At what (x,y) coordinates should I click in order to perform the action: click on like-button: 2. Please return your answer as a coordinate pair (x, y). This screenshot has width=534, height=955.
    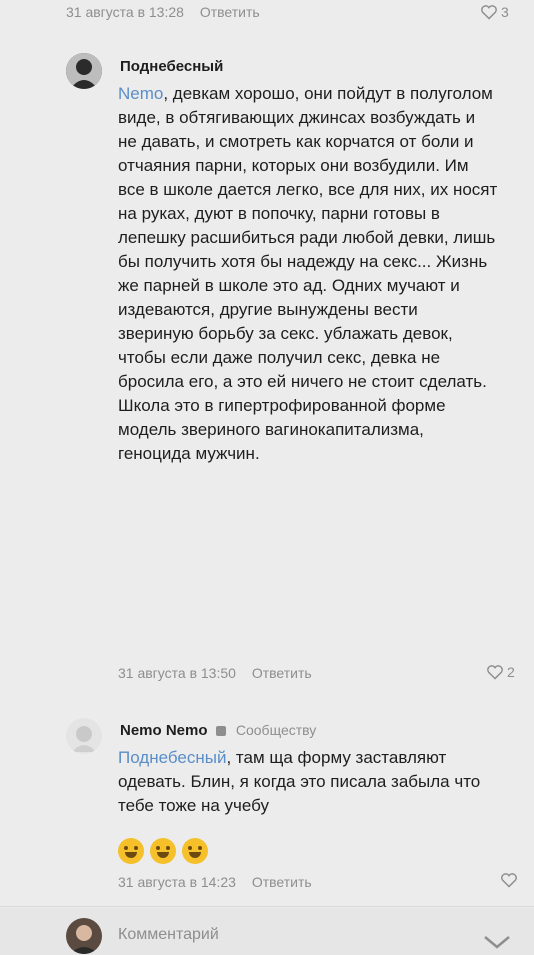
    Looking at the image, I should click on (500, 672).